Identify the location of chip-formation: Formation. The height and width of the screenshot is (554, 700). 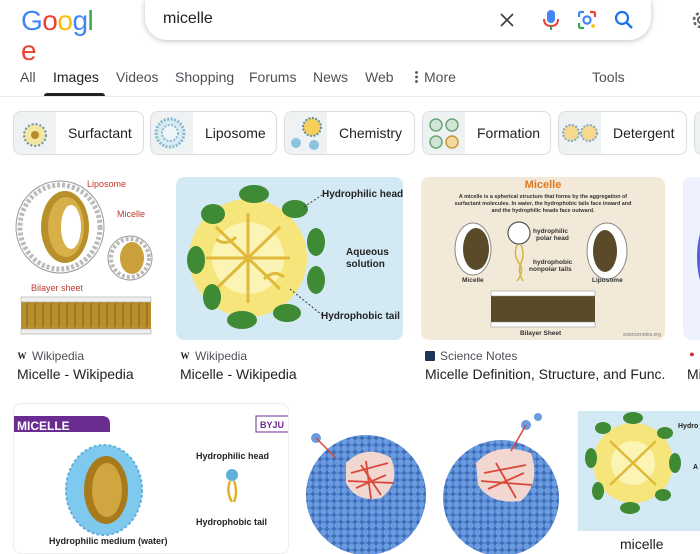
(486, 133).